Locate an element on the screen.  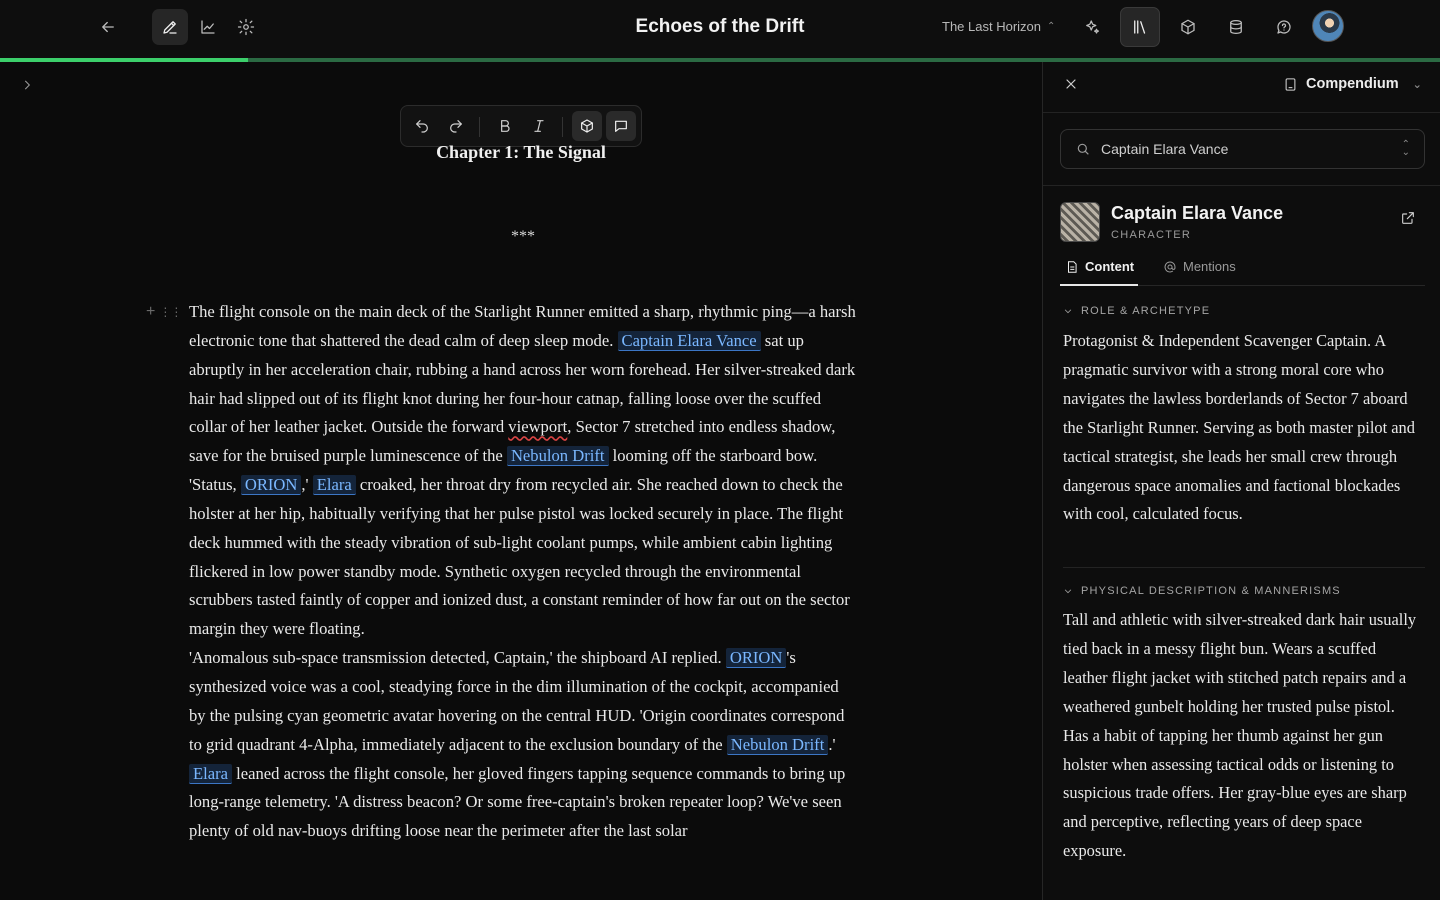
entities-button is located at coordinates (1188, 27).